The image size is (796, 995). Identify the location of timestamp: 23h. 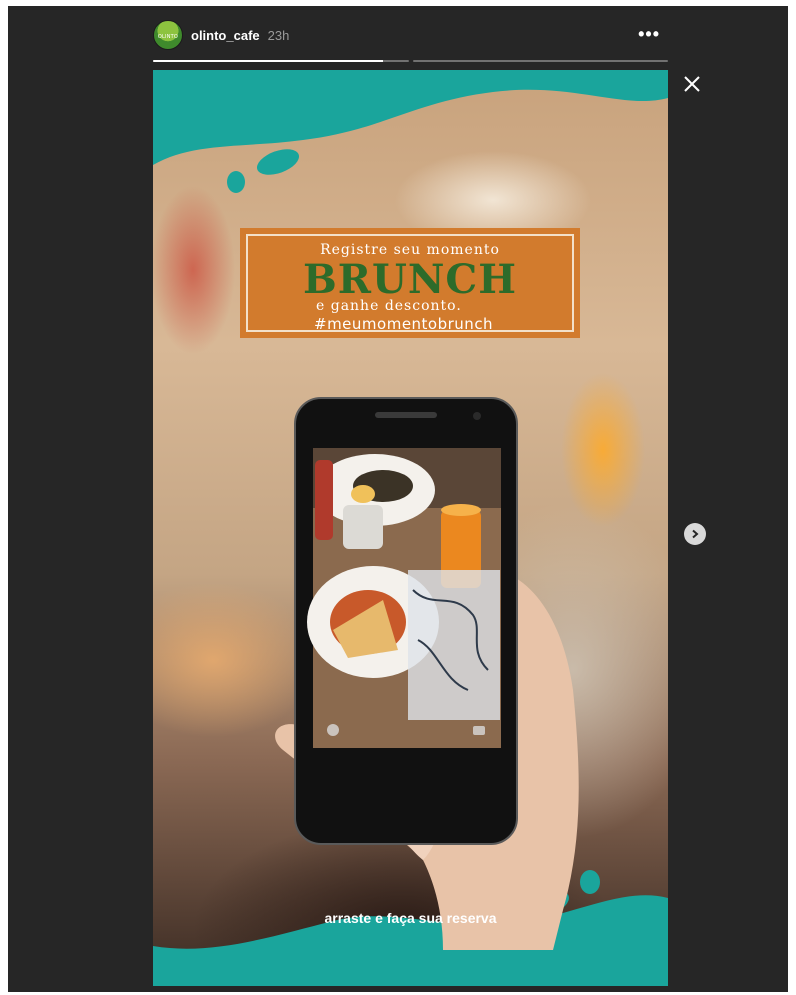
(278, 35).